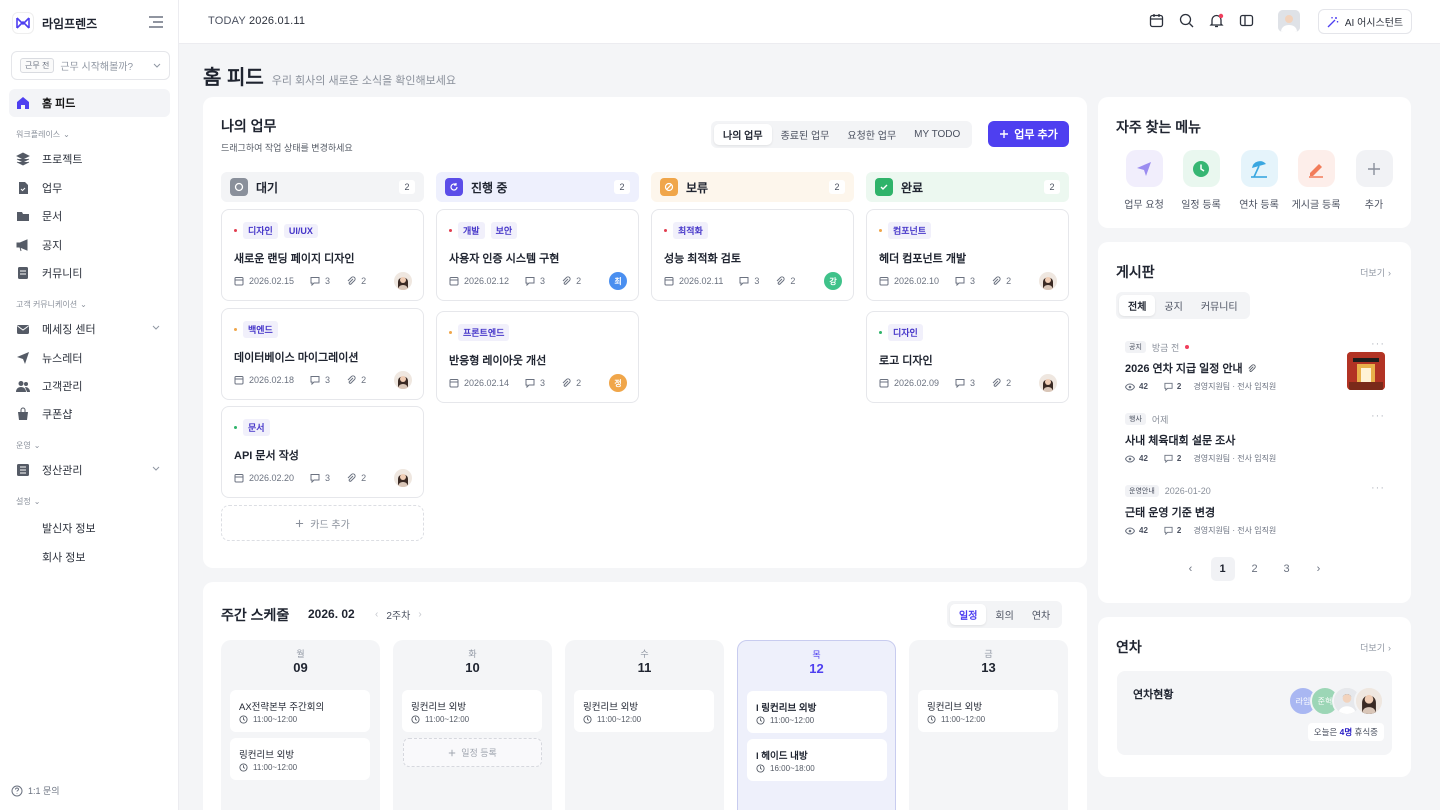 This screenshot has width=1440, height=810. What do you see at coordinates (785, 720) in the screenshot?
I see `event-time: 11:00~12:00` at bounding box center [785, 720].